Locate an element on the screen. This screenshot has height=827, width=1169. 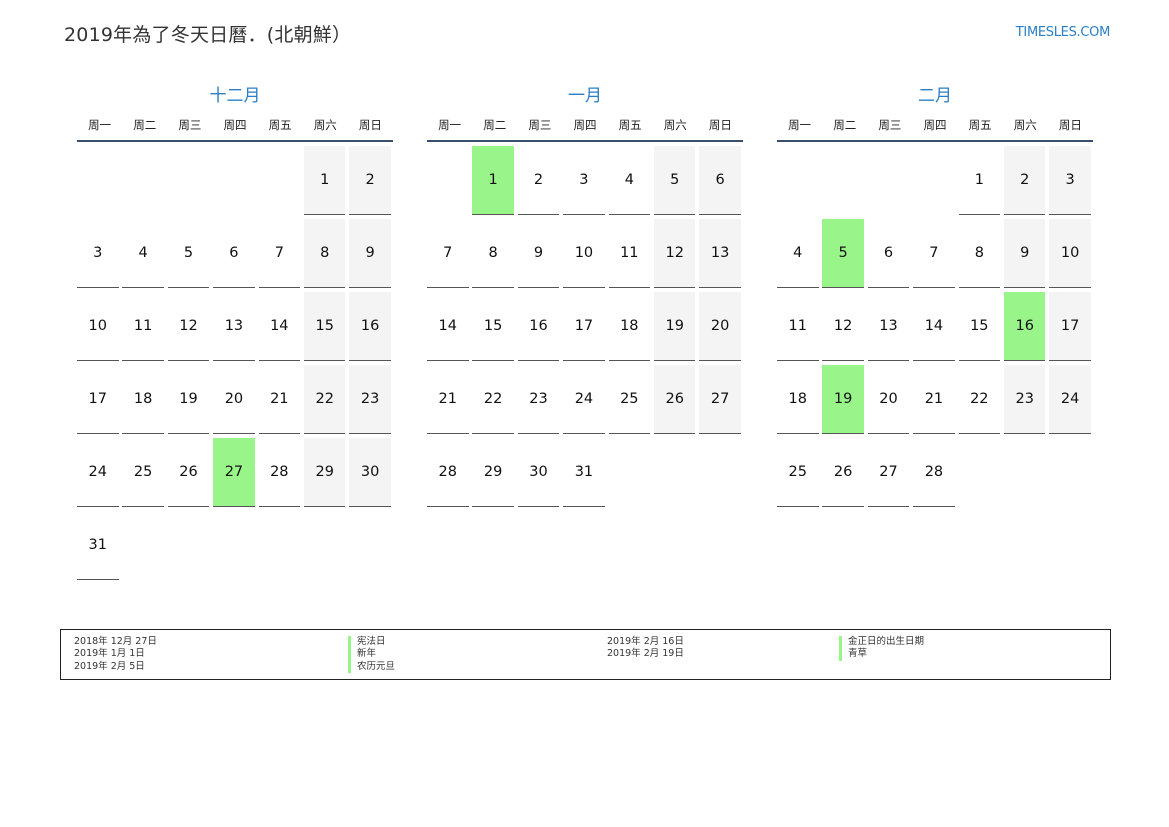
legend-dates-right: 2019年 2月 16日 2019年 2月 19日 is located at coordinates (645, 648).